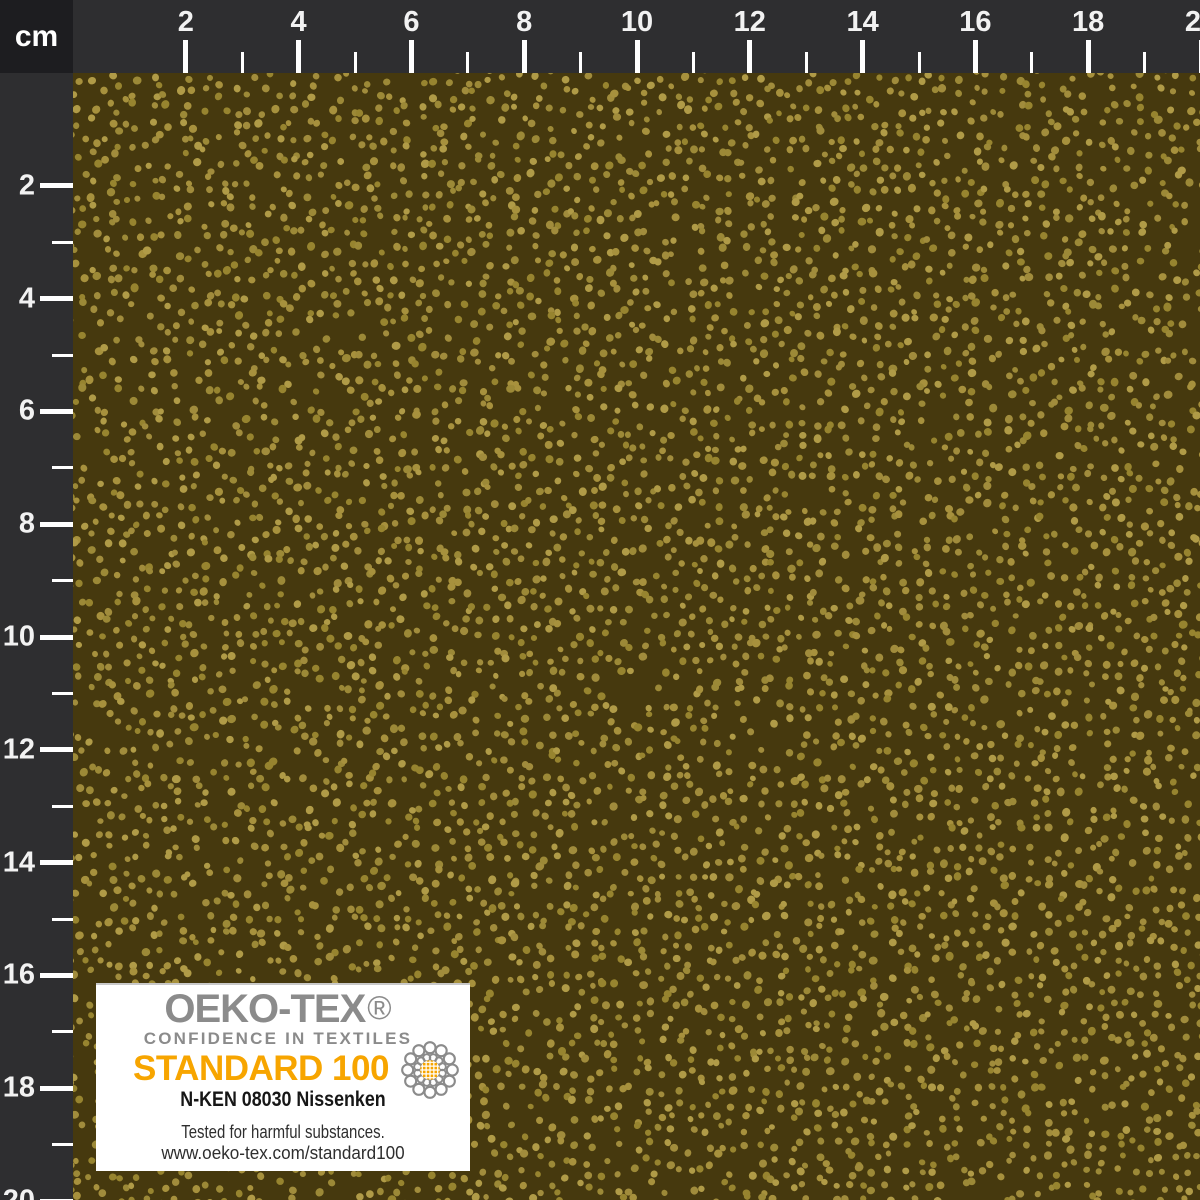 This screenshot has height=1200, width=1200. I want to click on oeko-tex-brand: OEKO-TEX®, so click(278, 1009).